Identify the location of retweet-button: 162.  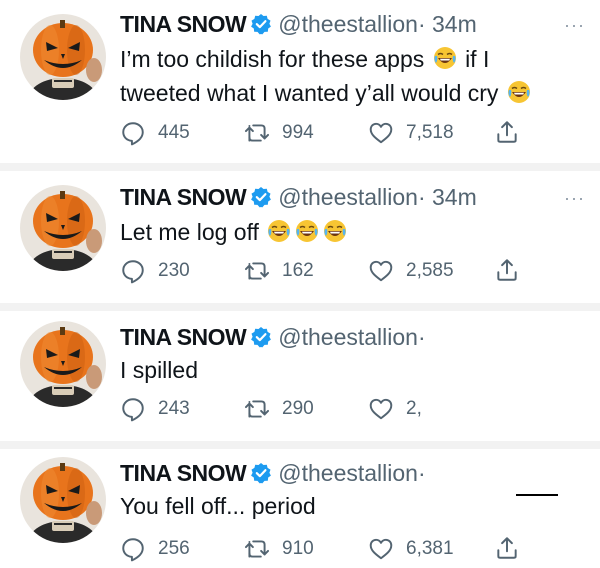
(279, 271).